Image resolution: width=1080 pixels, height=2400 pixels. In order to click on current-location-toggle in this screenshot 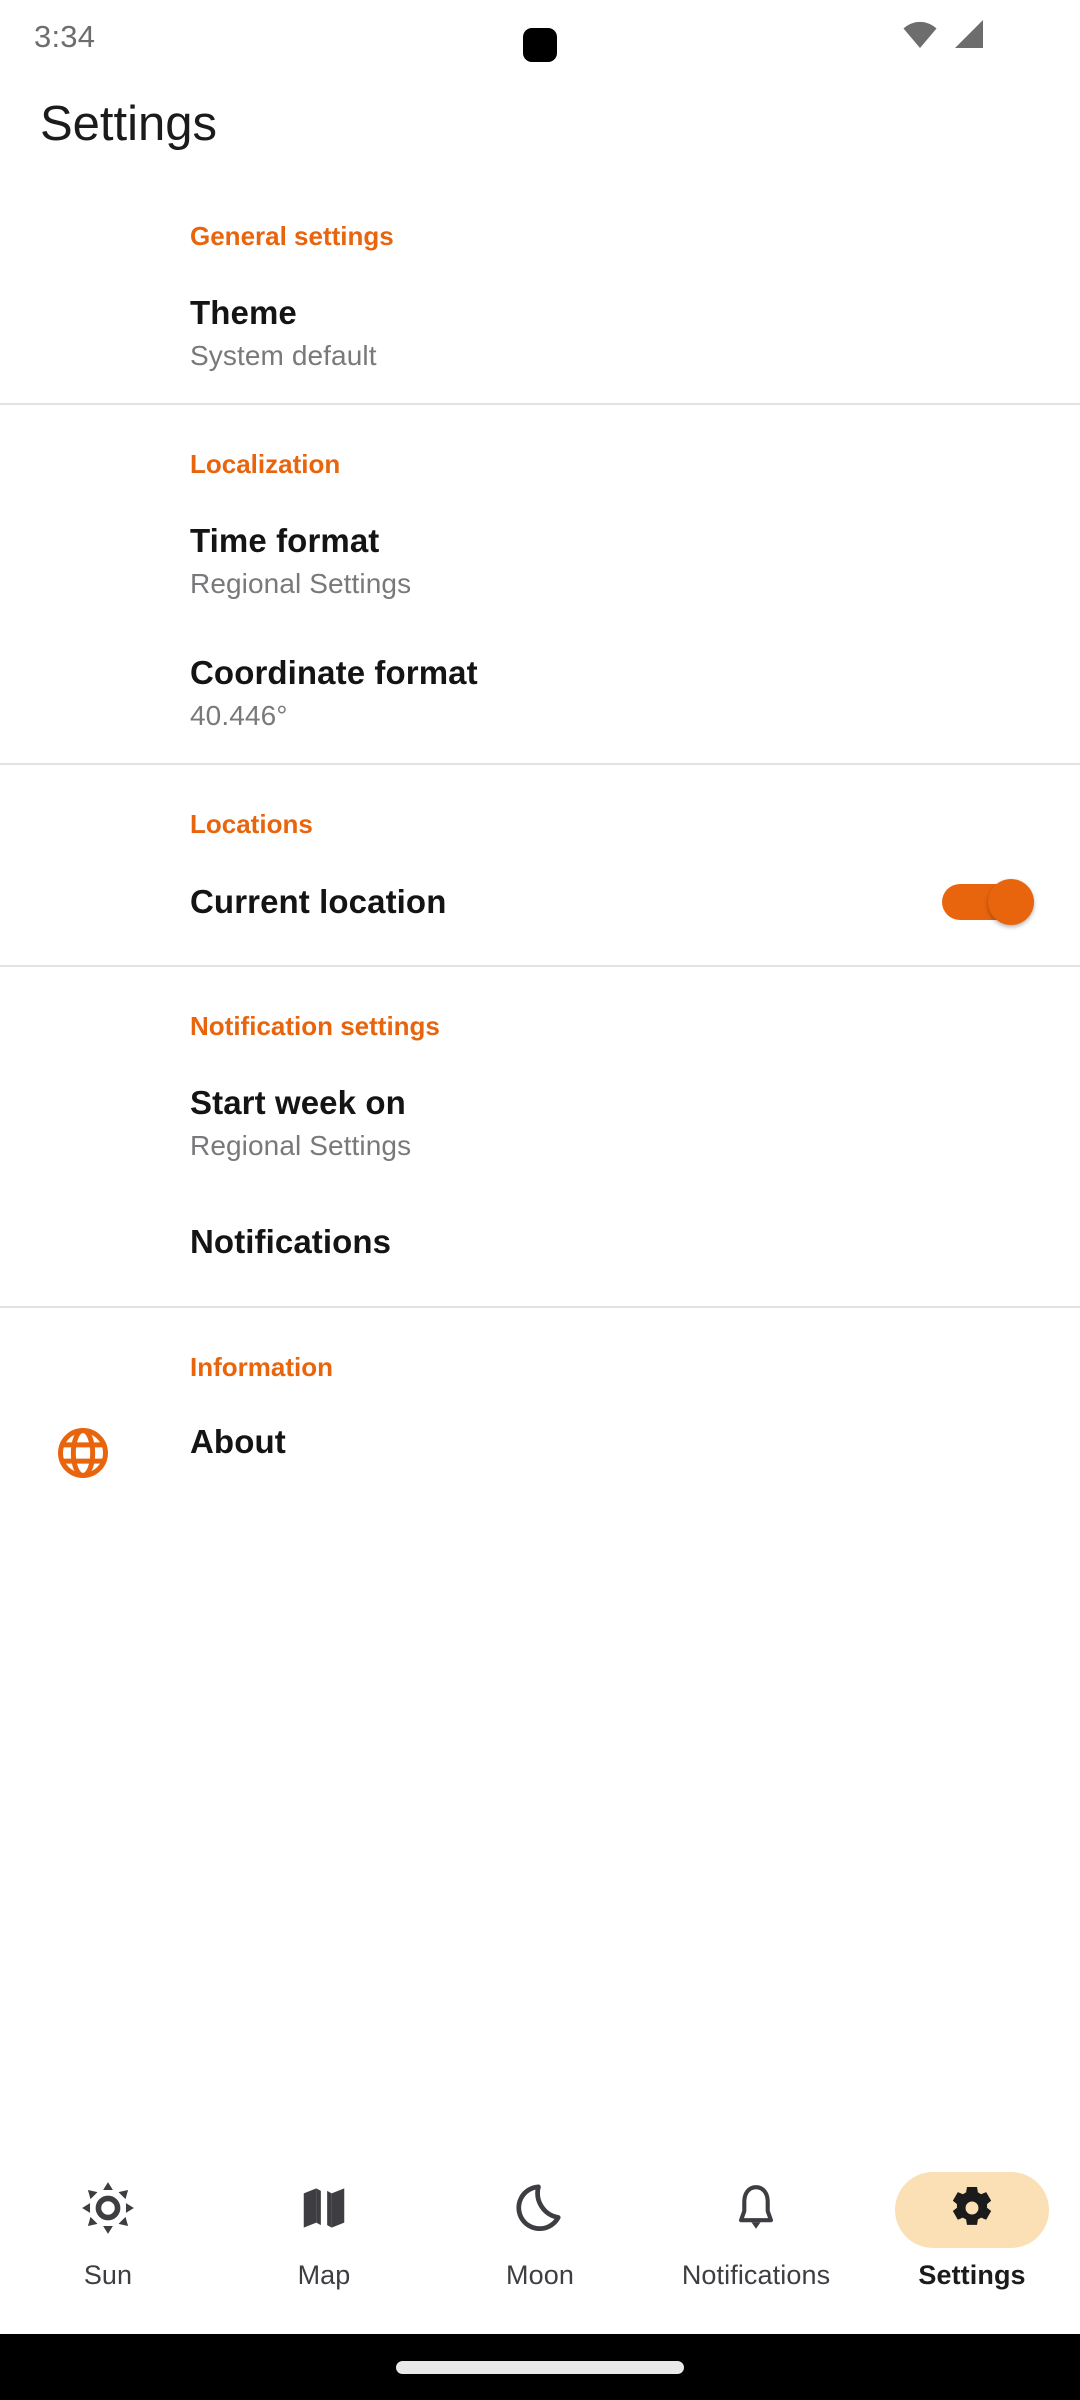, I will do `click(988, 902)`.